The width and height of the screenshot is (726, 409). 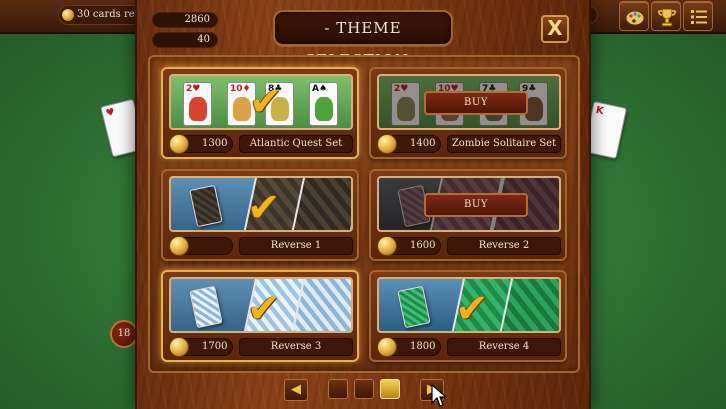 What do you see at coordinates (296, 347) in the screenshot?
I see `theme-name: Reverse 3` at bounding box center [296, 347].